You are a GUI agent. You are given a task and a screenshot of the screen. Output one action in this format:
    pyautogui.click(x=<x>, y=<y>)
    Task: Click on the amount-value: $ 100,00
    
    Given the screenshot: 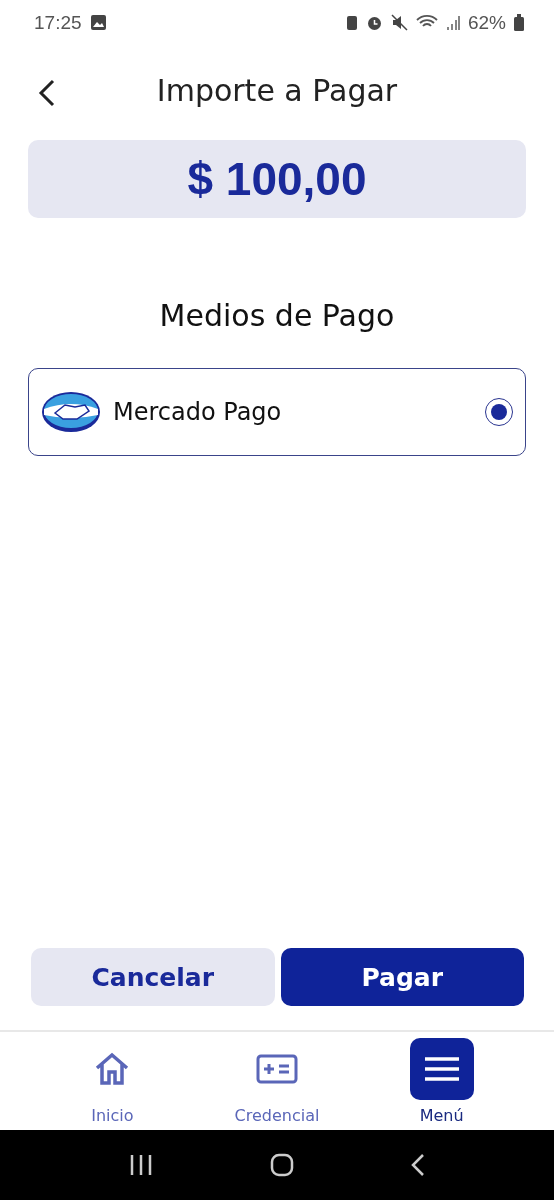 What is the action you would take?
    pyautogui.click(x=277, y=179)
    